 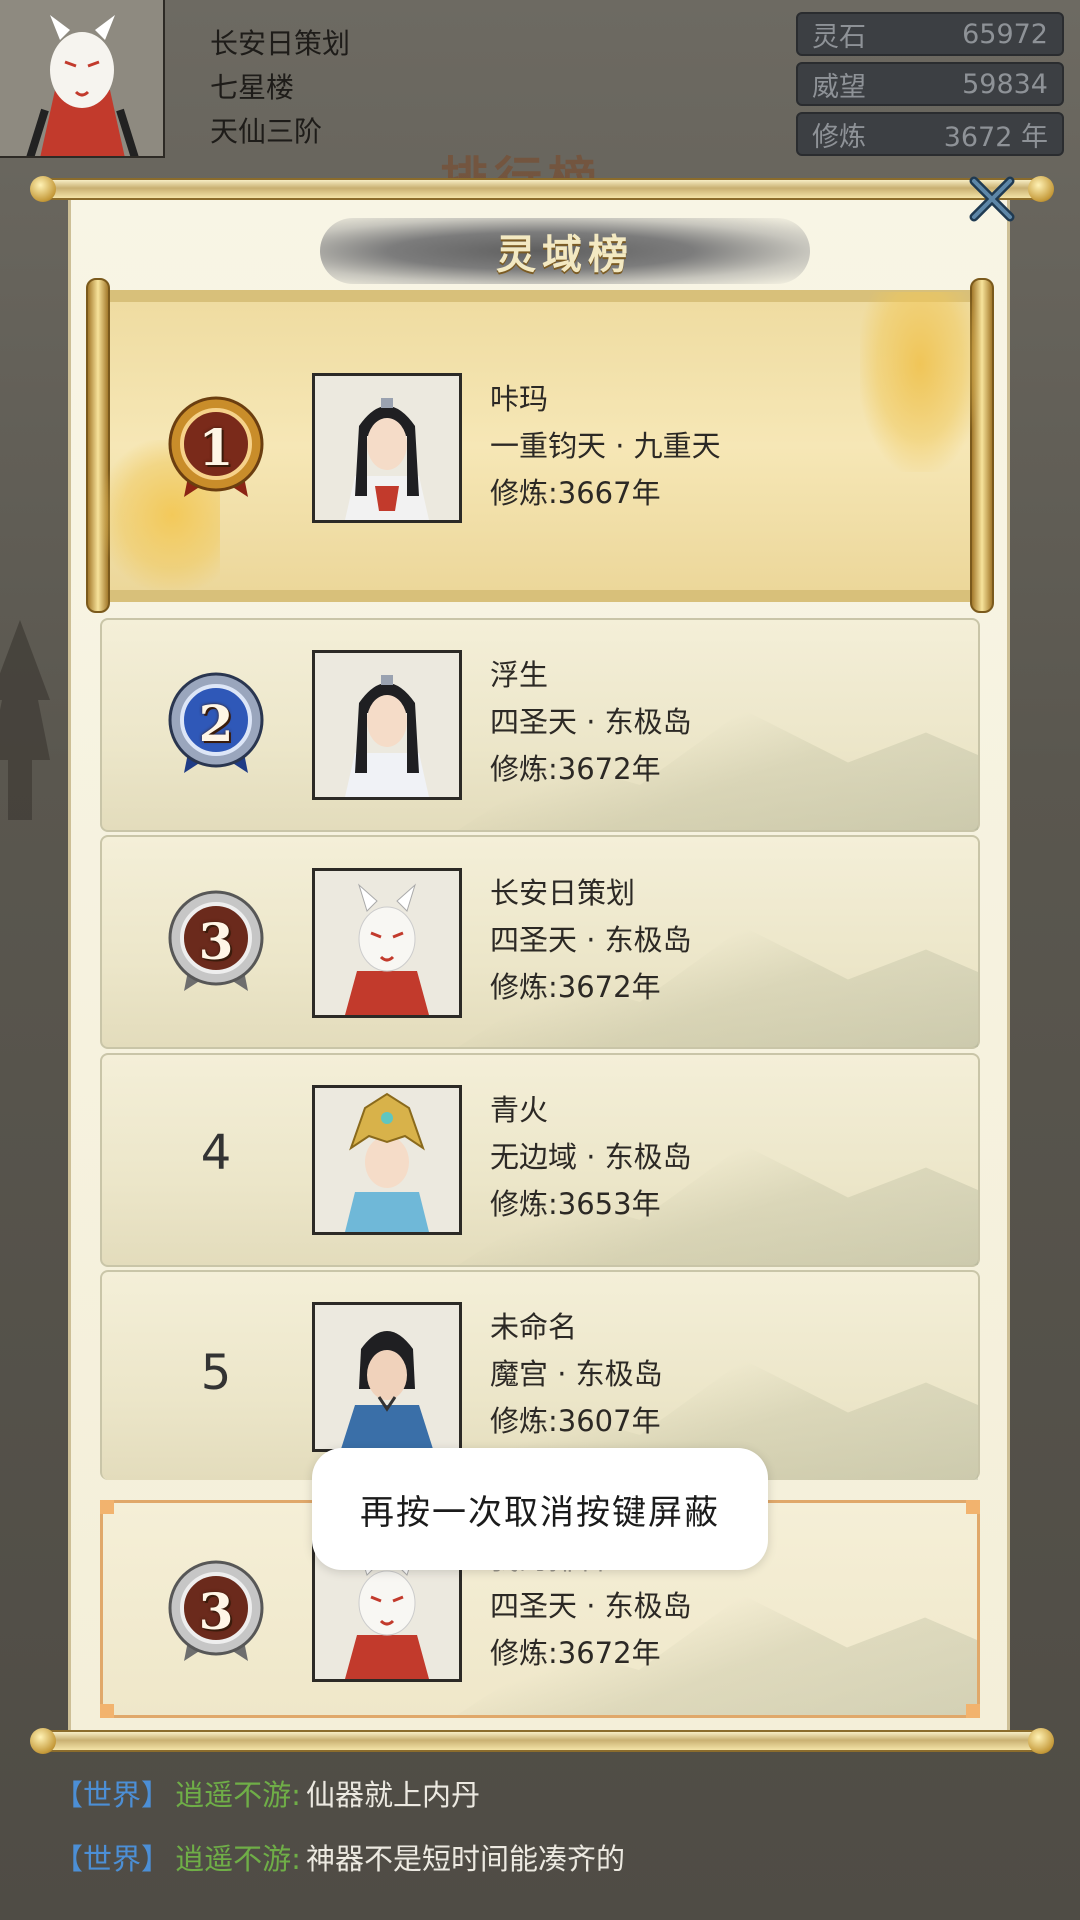 What do you see at coordinates (541, 189) in the screenshot?
I see `scroll-top-rod` at bounding box center [541, 189].